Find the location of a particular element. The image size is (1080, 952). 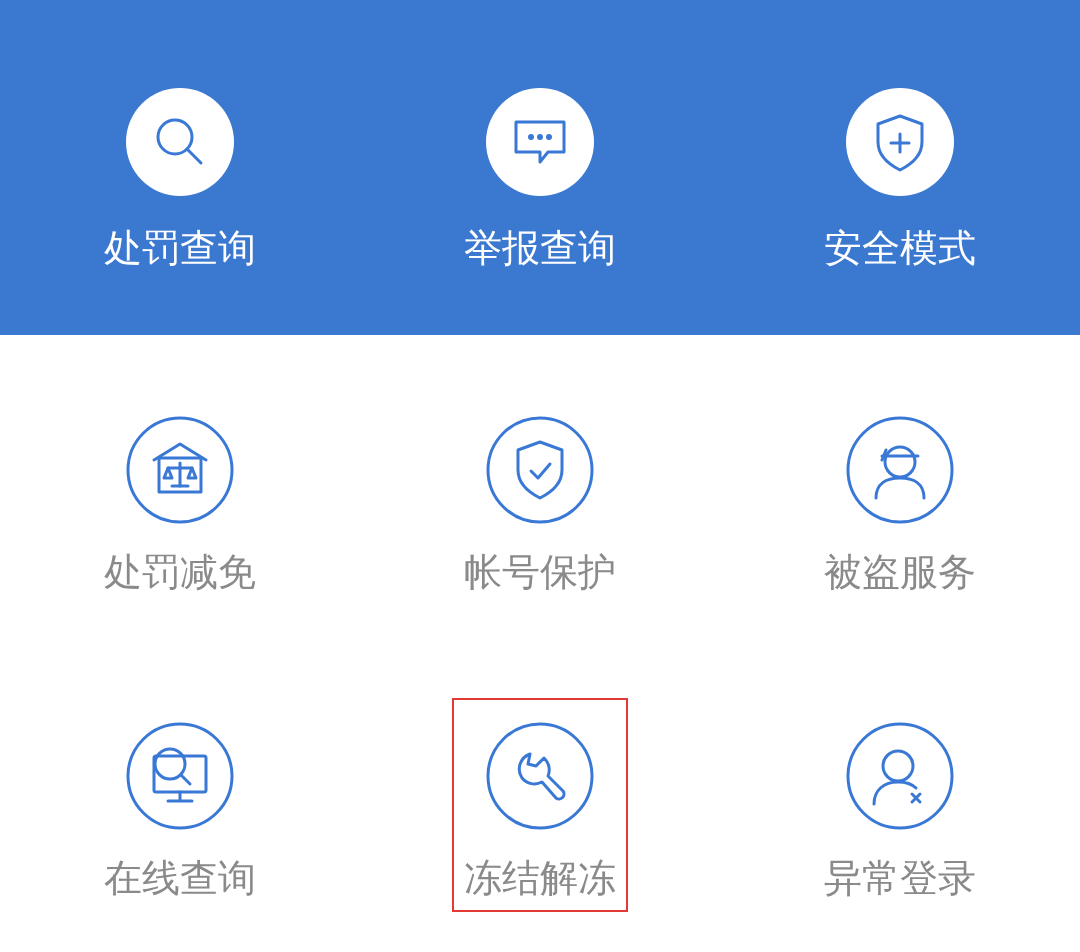

action-button: 安全模式 is located at coordinates (900, 173).